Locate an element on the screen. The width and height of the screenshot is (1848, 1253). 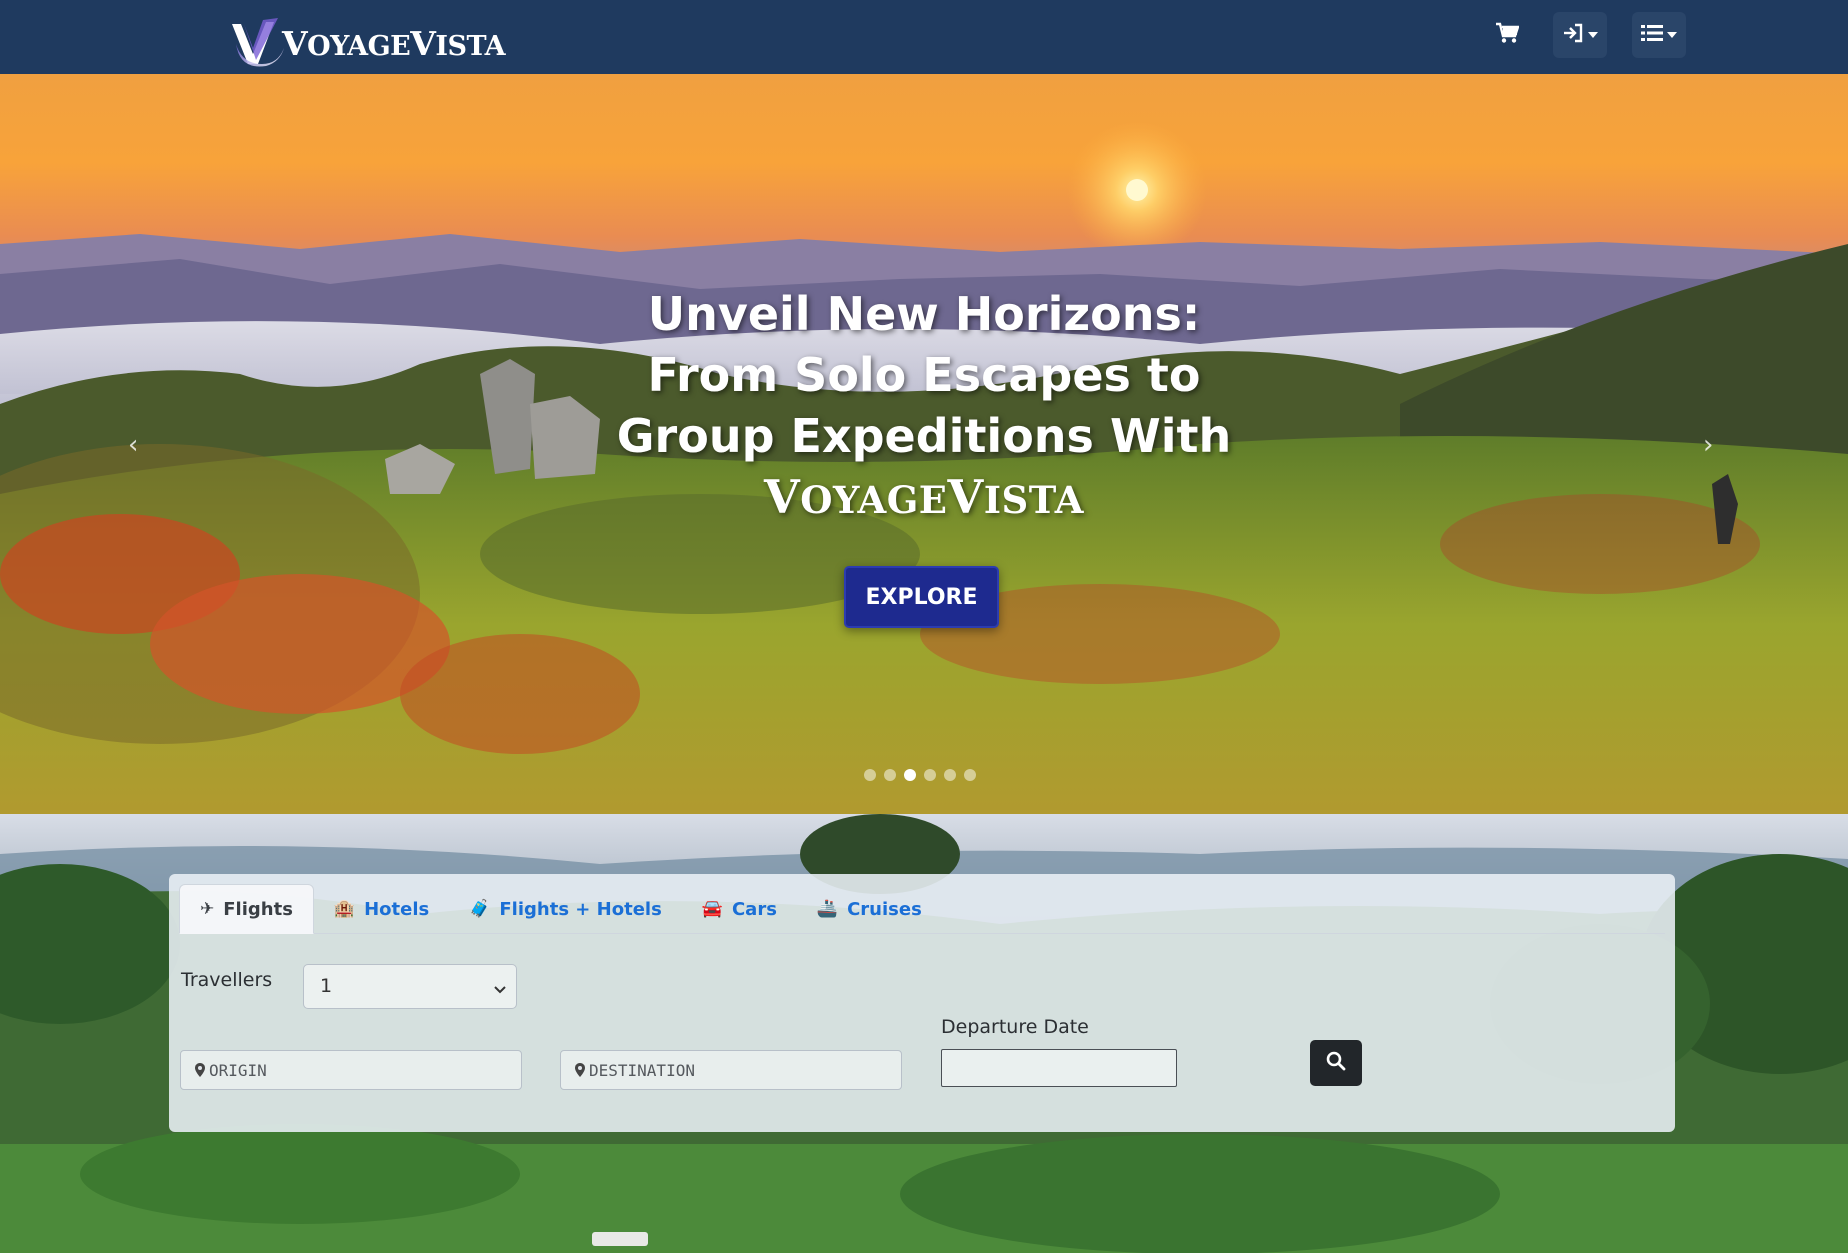
origin-input: ORIGIN is located at coordinates (351, 1070).